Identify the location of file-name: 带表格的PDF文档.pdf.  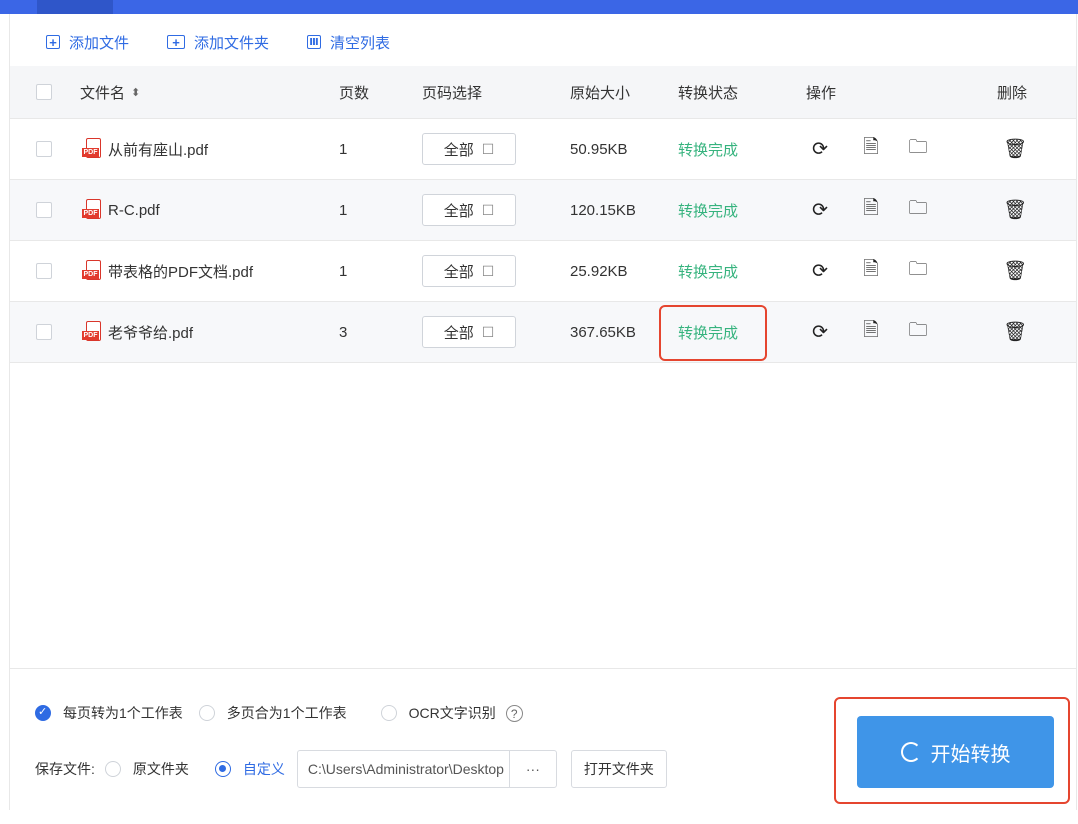
(181, 272).